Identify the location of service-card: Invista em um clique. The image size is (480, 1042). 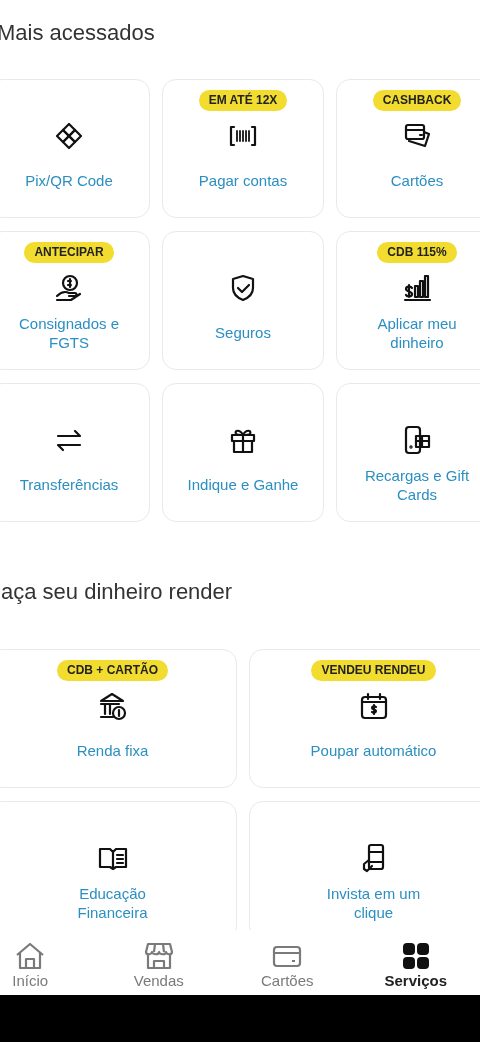
(364, 865).